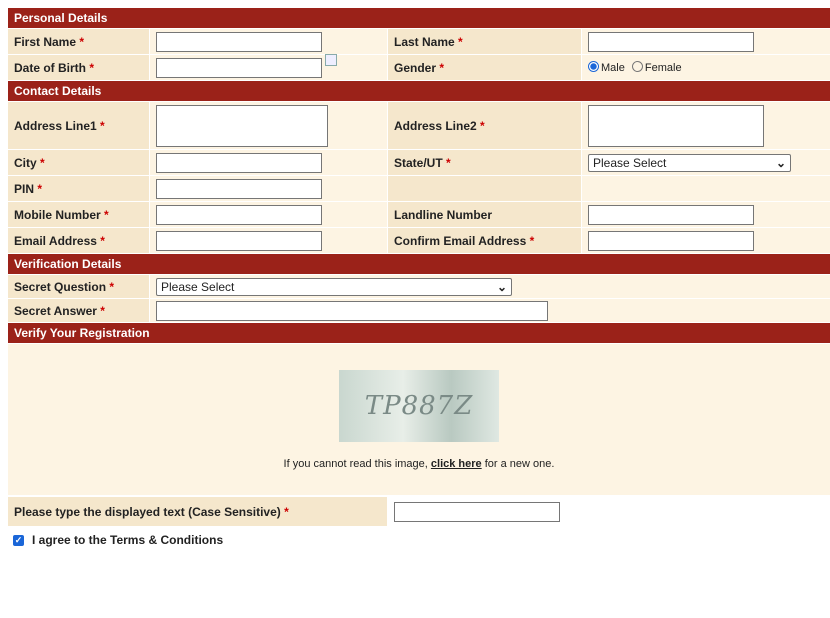 The image size is (830, 618). What do you see at coordinates (418, 264) in the screenshot?
I see `section-verification-details: Verification Details` at bounding box center [418, 264].